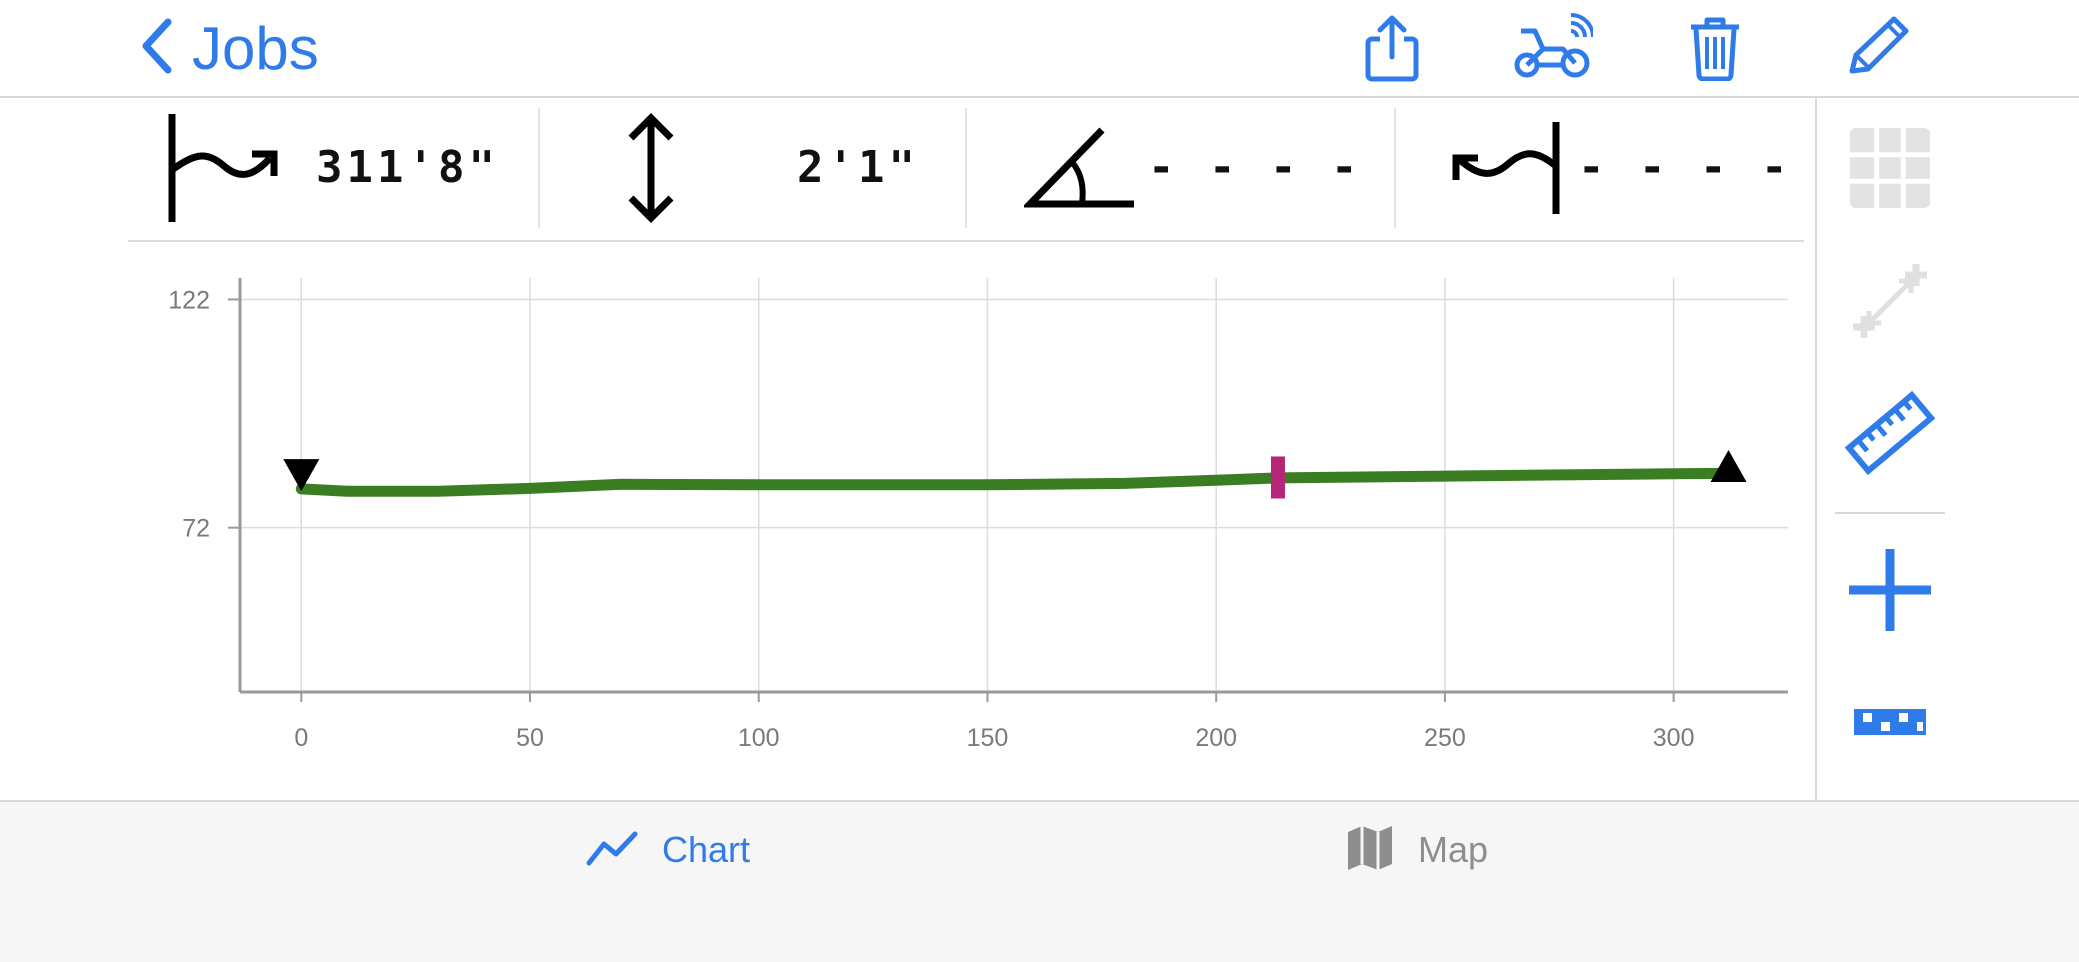  What do you see at coordinates (1255, 167) in the screenshot?
I see `angle-value: - - - -` at bounding box center [1255, 167].